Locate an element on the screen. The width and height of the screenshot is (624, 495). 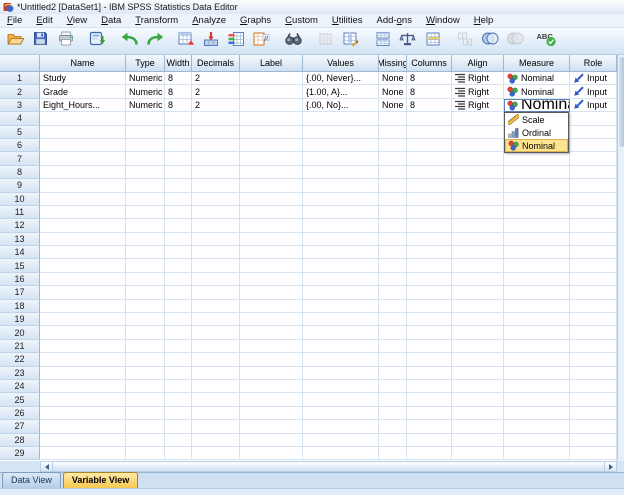
row-number-28: 28 is located at coordinates (20, 440).